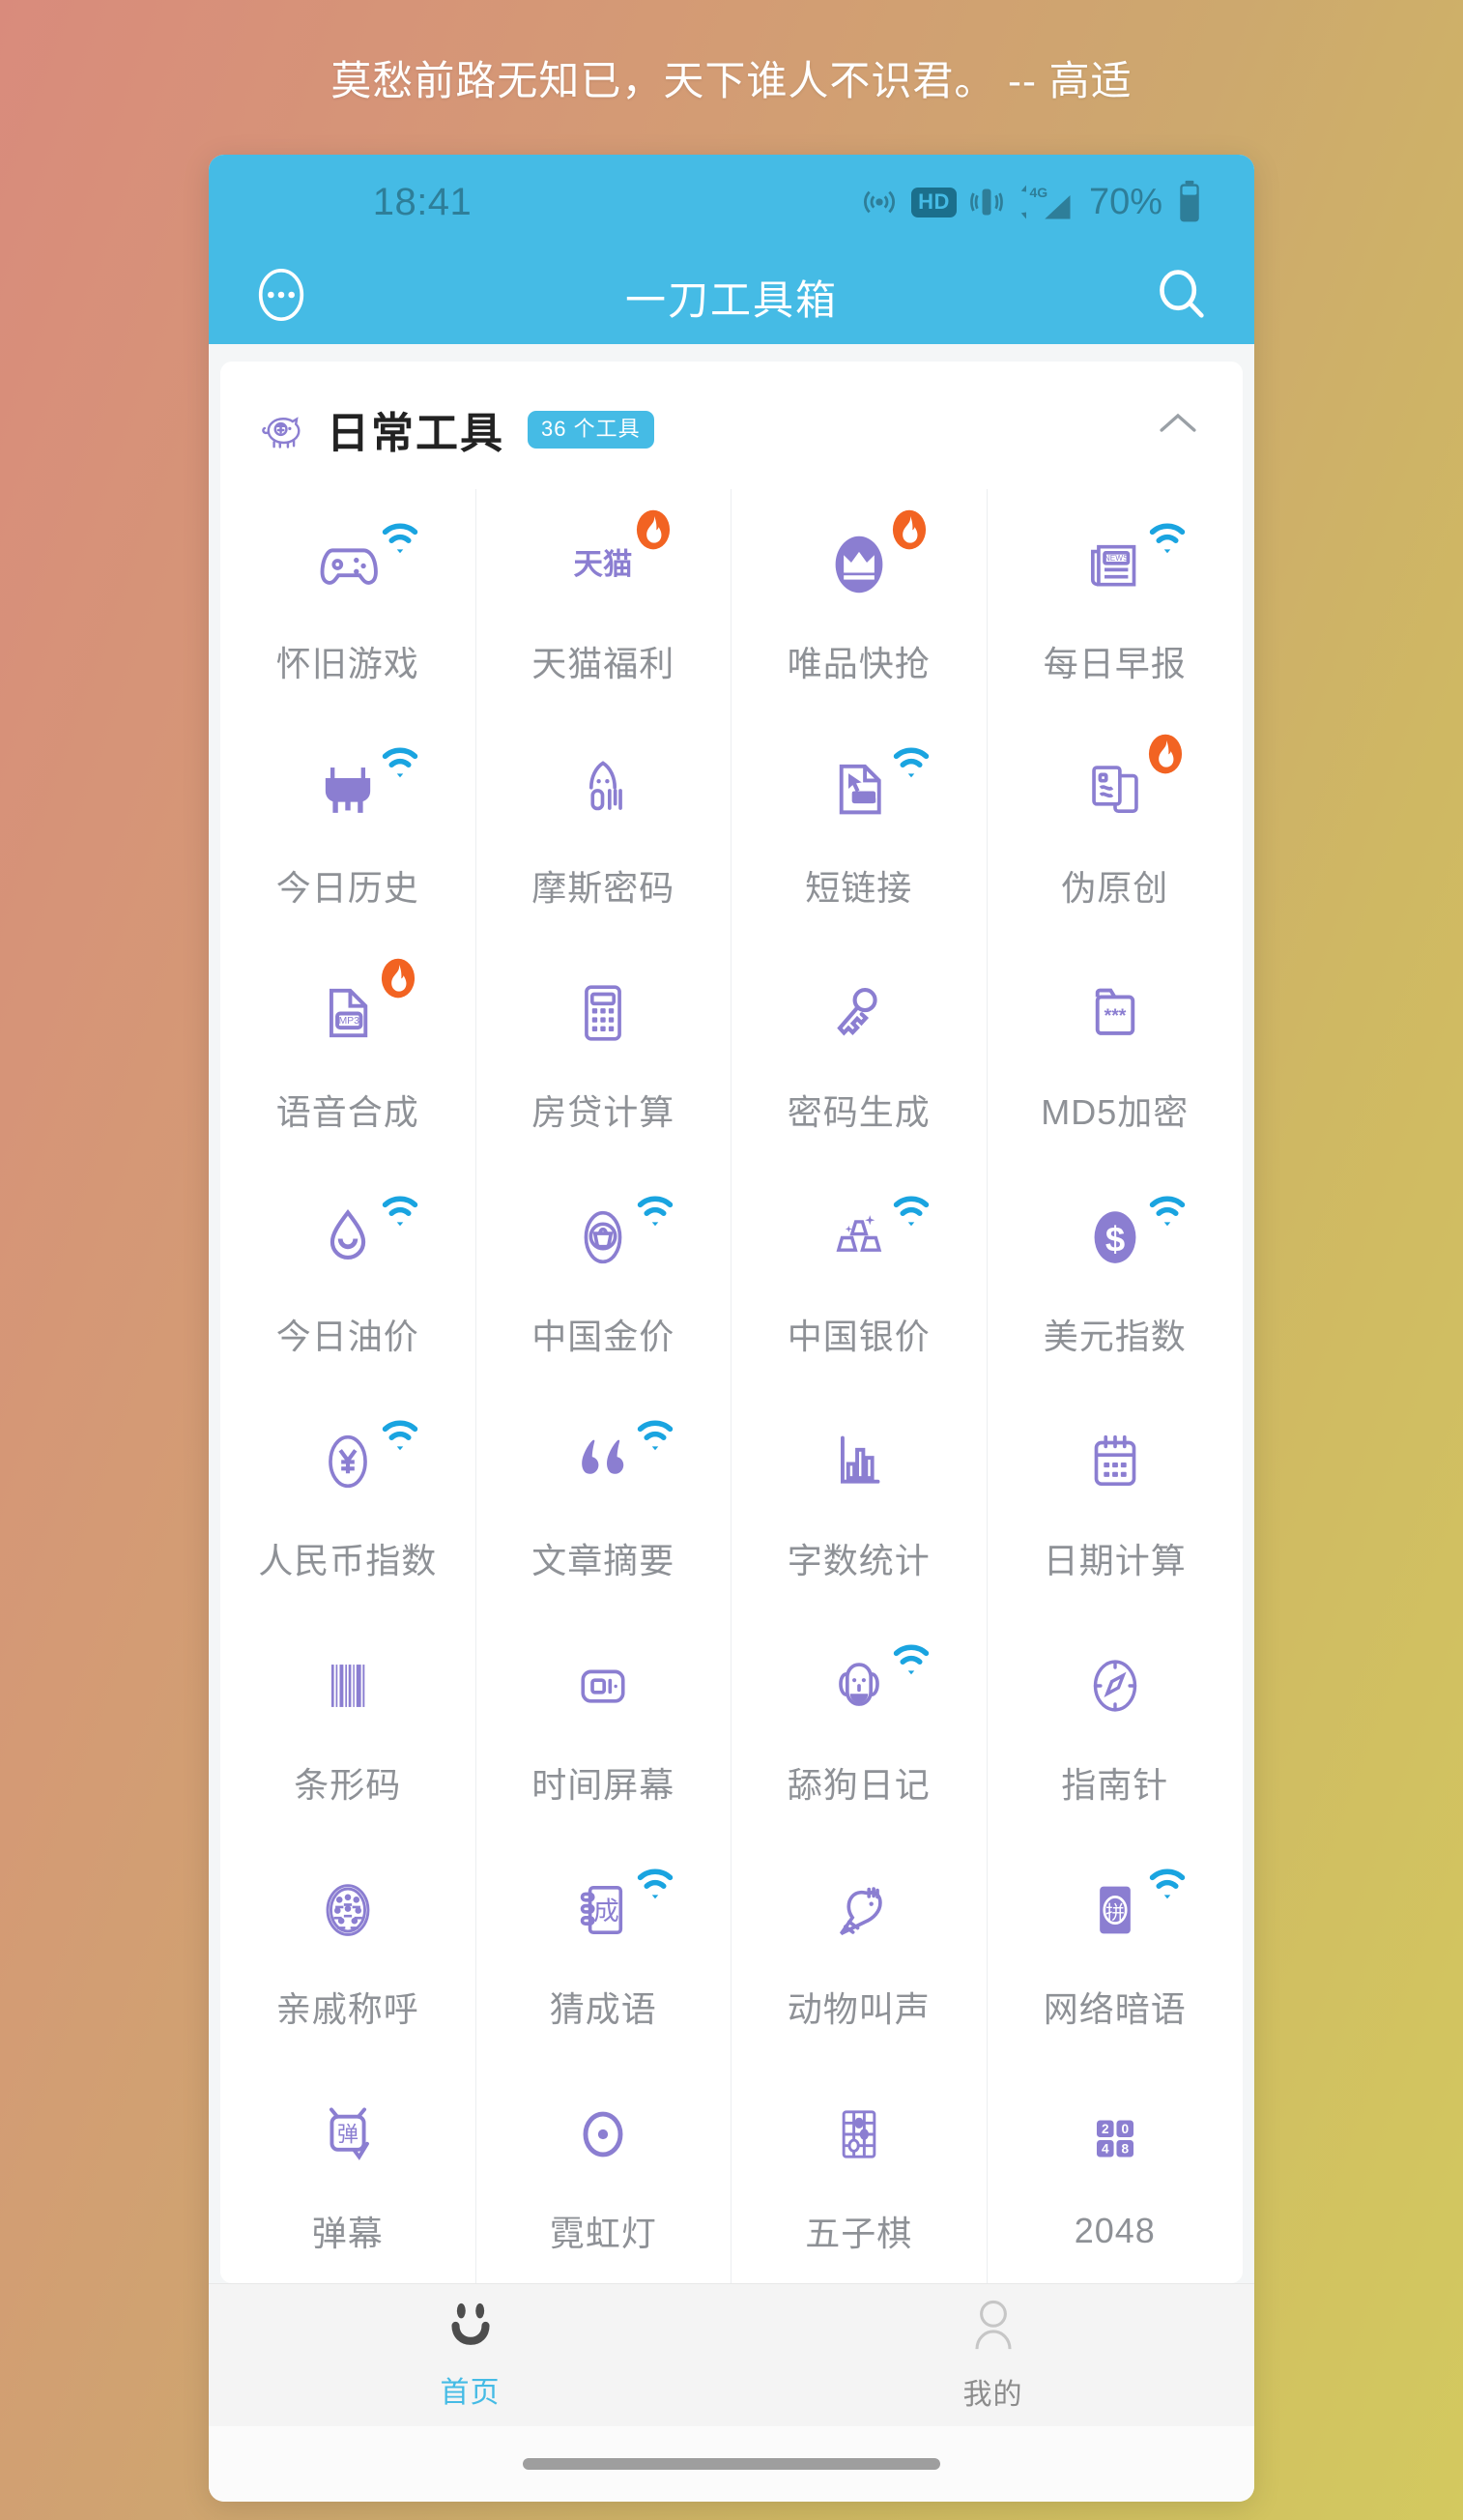 Image resolution: width=1463 pixels, height=2520 pixels. I want to click on tool-item: 指南针, so click(1116, 1723).